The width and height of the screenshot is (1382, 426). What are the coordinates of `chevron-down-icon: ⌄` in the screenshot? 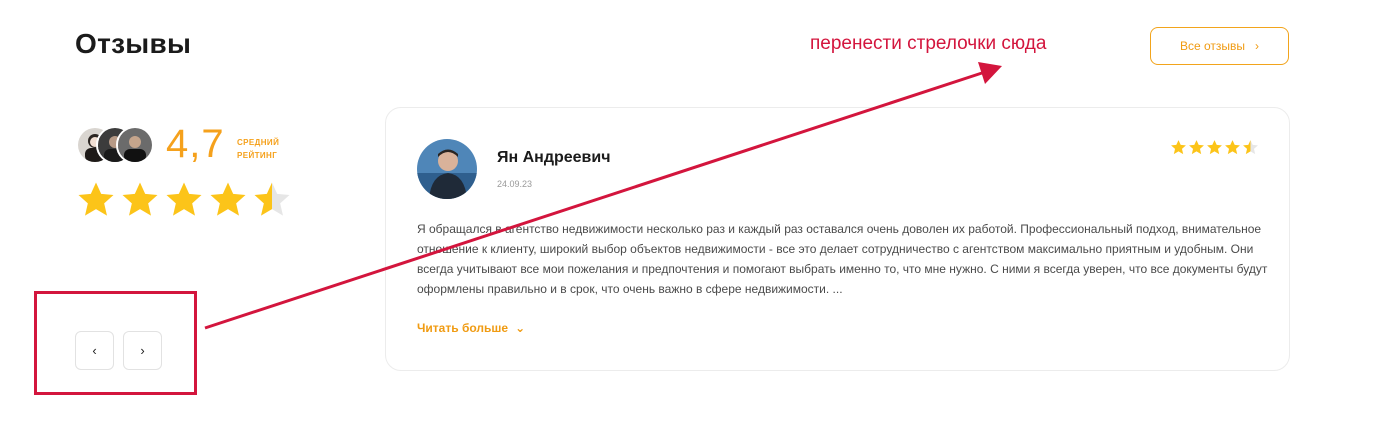 It's located at (520, 328).